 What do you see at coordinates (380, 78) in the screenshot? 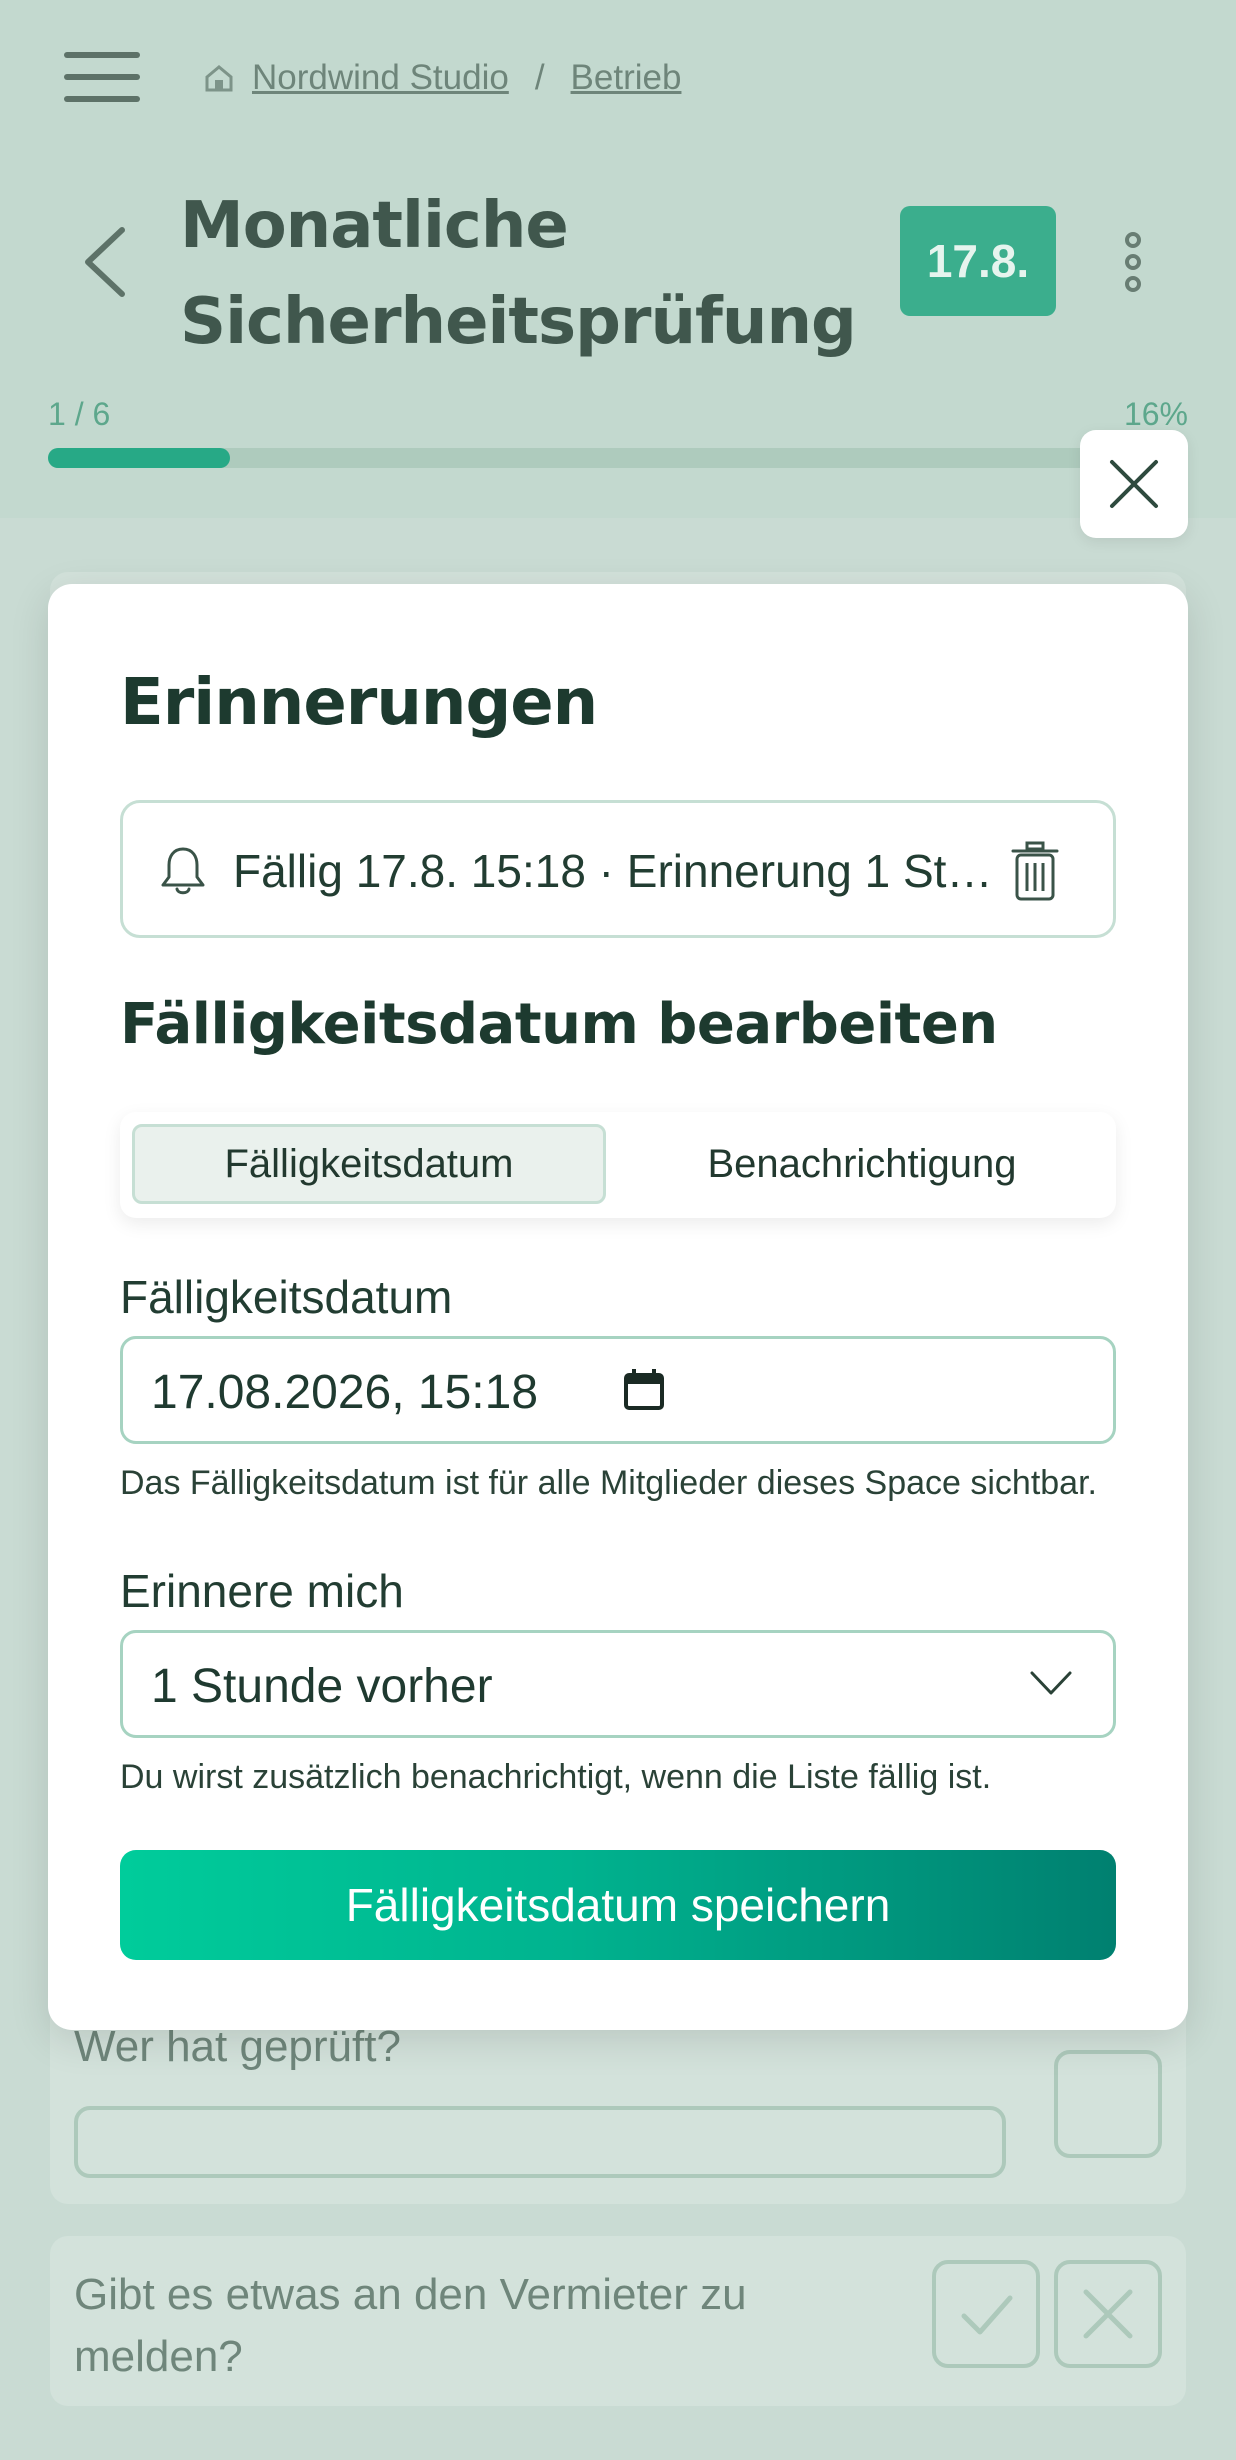
I see `breadcrumb-workspace-link: Nordwind Studio` at bounding box center [380, 78].